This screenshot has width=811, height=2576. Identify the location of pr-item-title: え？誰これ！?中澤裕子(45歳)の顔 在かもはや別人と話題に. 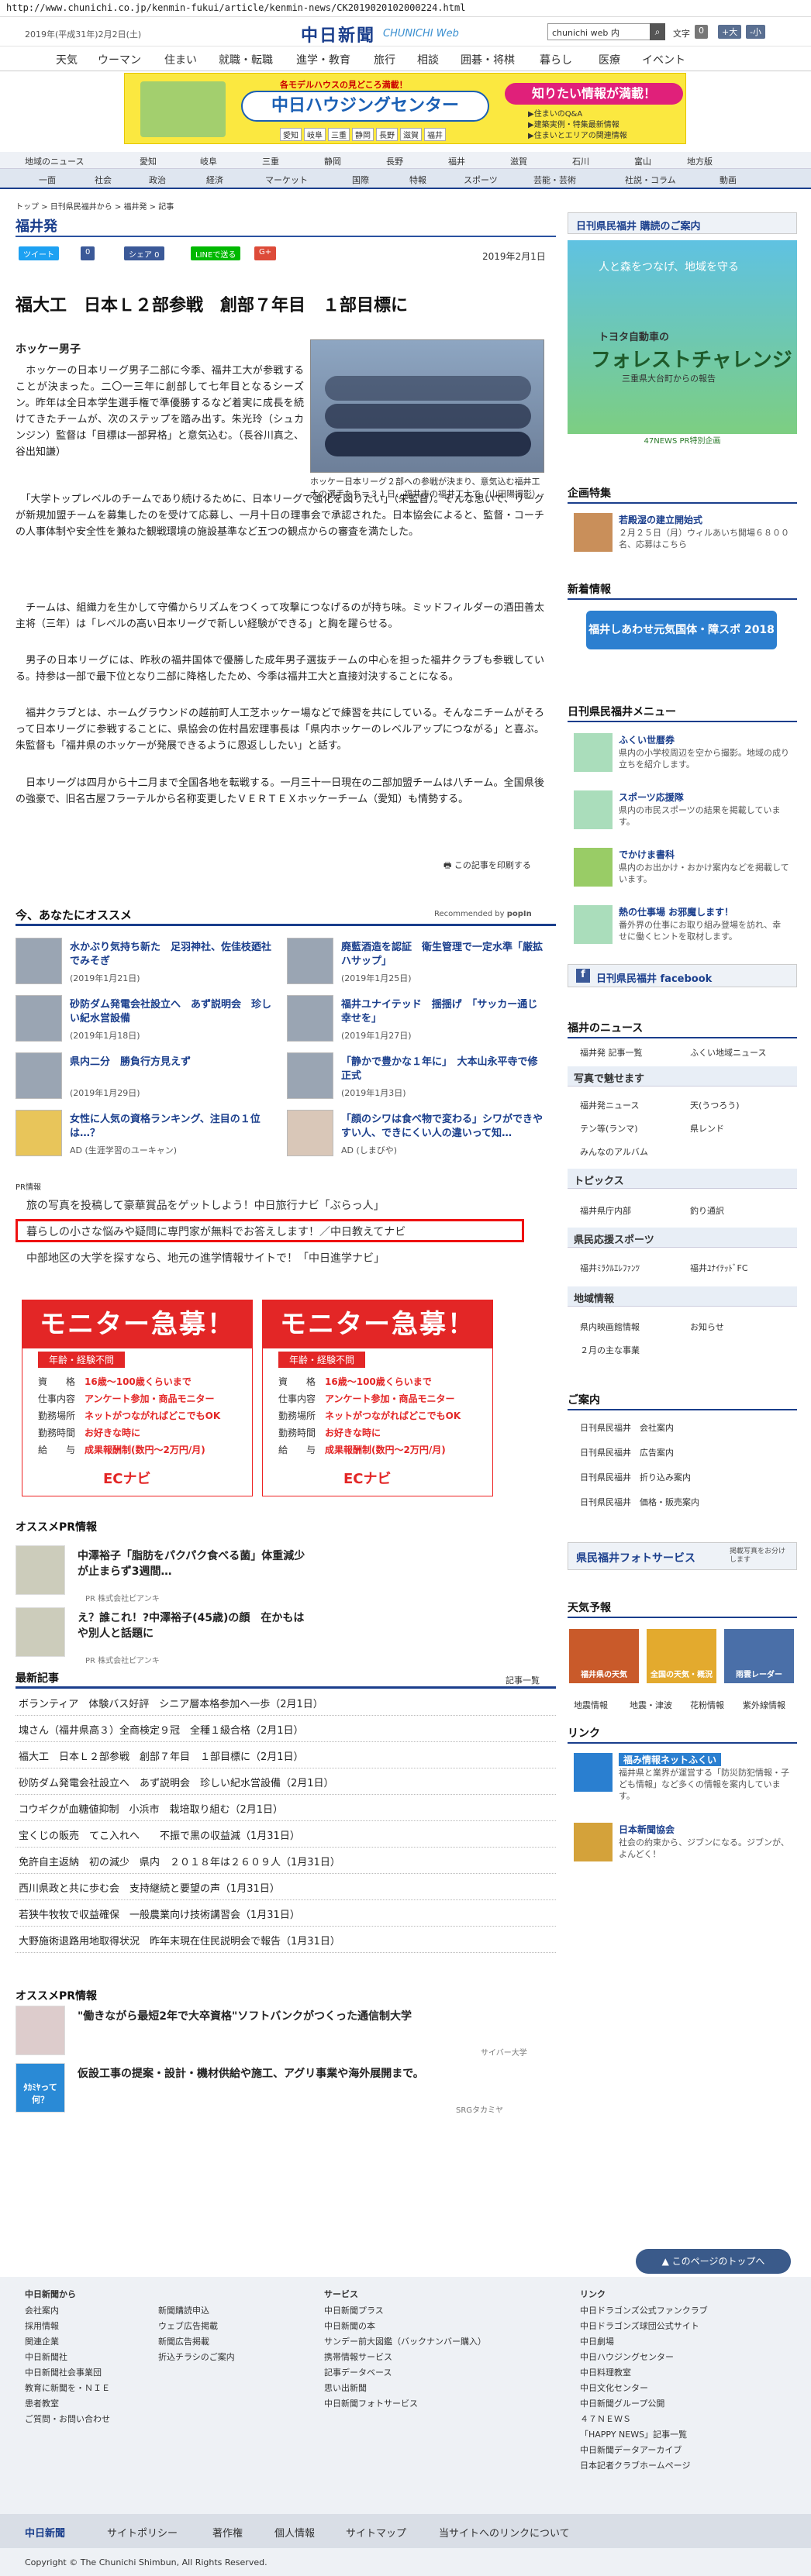
(194, 1625).